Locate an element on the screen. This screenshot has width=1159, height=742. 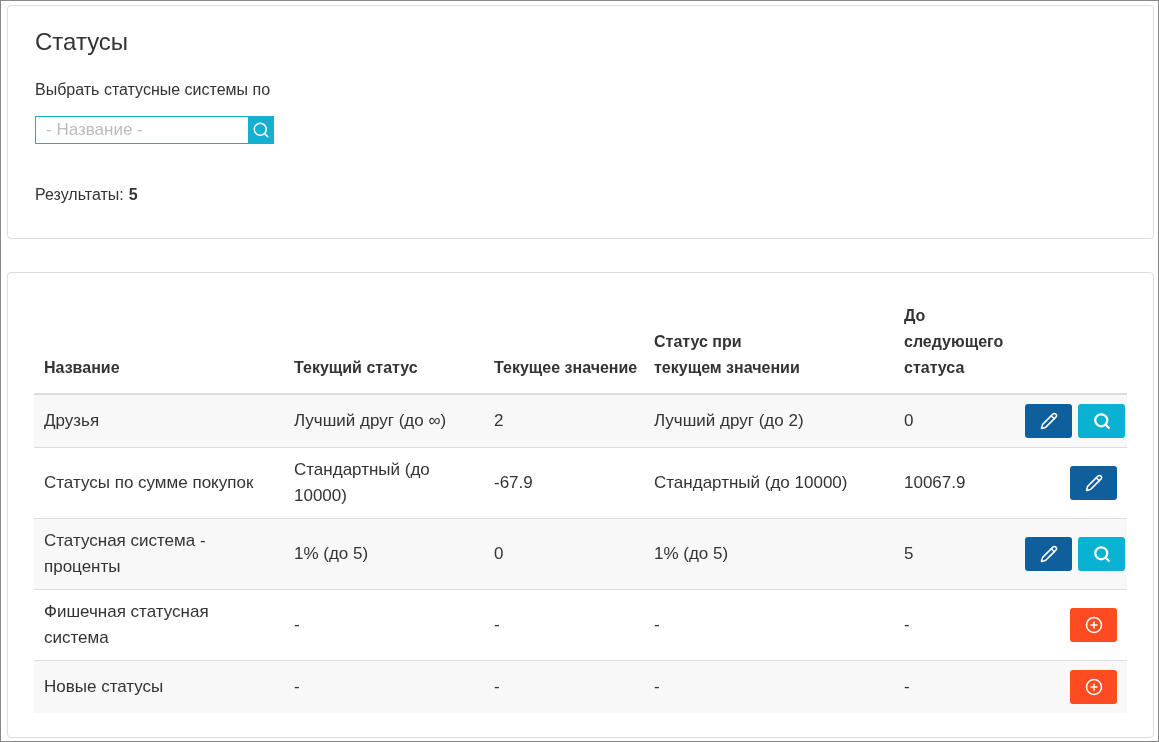
table-cell: 2 is located at coordinates (564, 421).